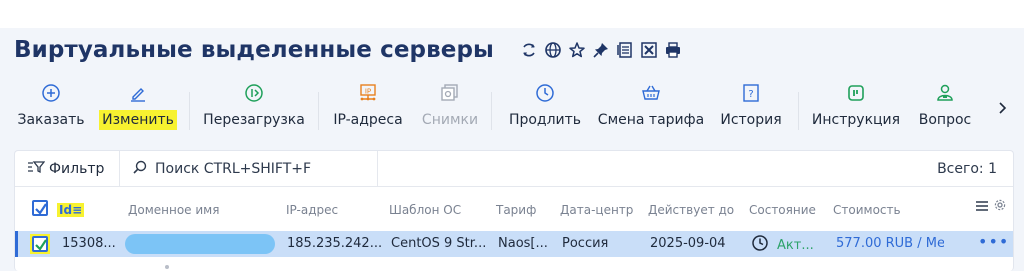 Image resolution: width=1024 pixels, height=271 pixels. I want to click on print-icon, so click(673, 50).